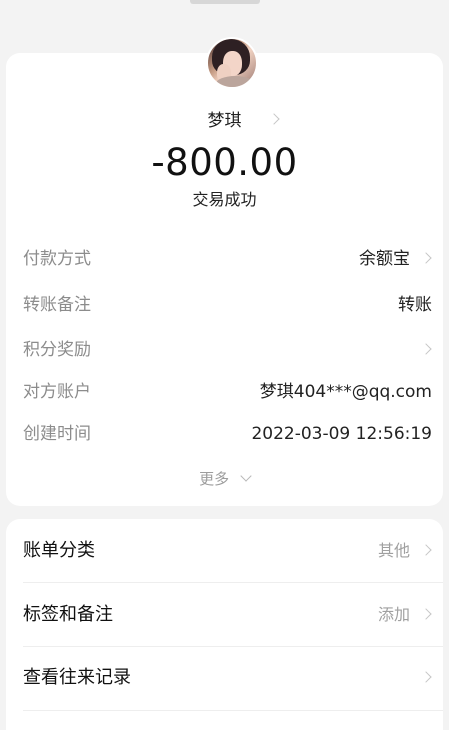  What do you see at coordinates (227, 350) in the screenshot?
I see `points-reward-row: 积分奖励` at bounding box center [227, 350].